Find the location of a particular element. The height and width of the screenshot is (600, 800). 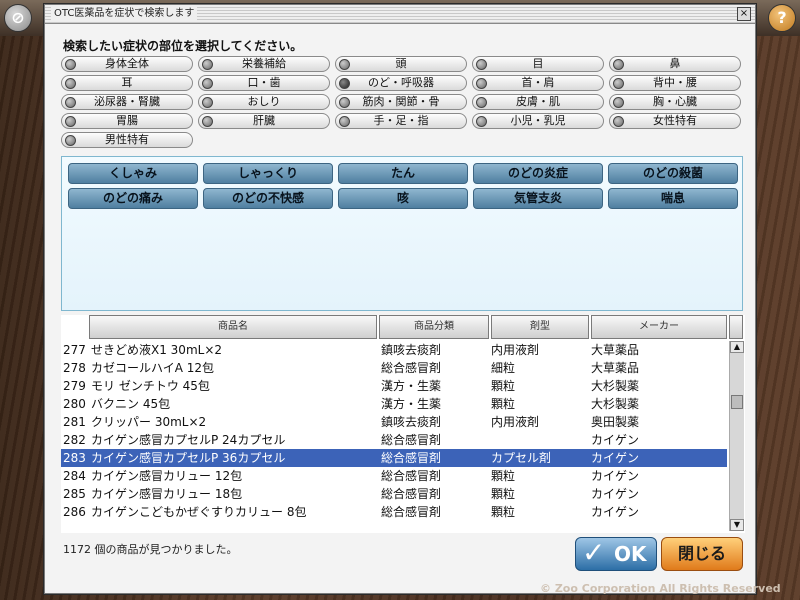

cell-name: カイゲン感冒カリュー 12包 is located at coordinates (167, 476).